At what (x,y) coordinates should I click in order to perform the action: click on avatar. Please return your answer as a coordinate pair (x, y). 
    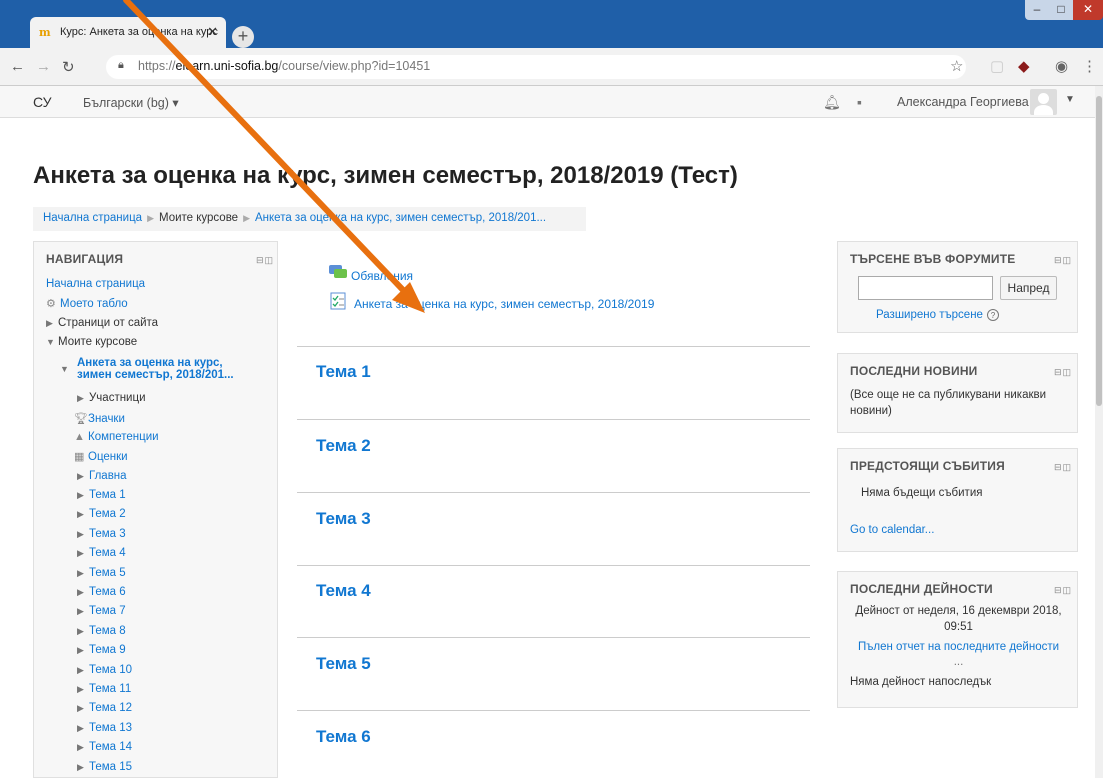
    Looking at the image, I should click on (1043, 102).